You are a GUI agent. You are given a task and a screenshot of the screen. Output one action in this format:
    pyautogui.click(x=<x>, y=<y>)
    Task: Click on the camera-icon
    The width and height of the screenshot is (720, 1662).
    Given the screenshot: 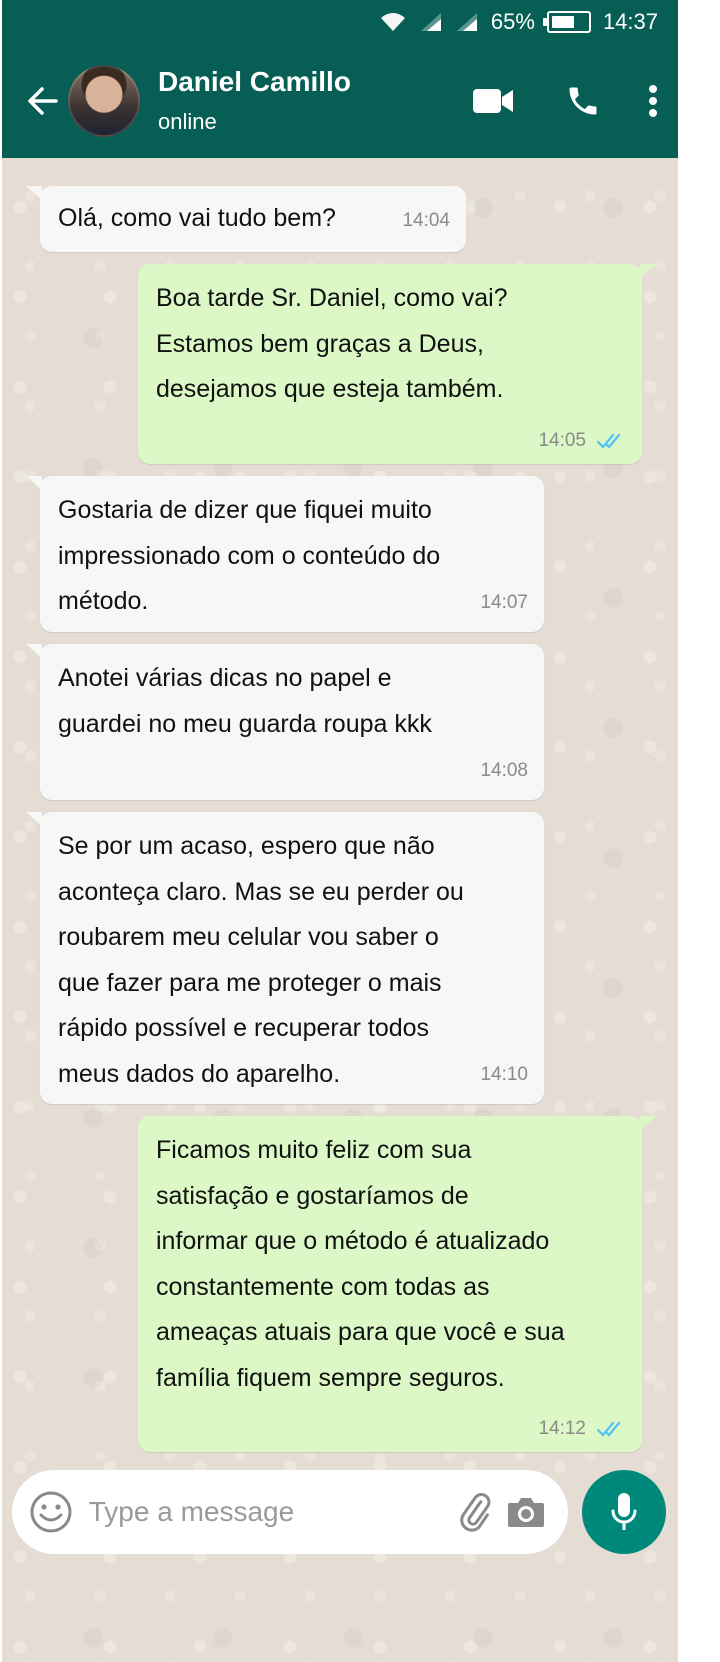 What is the action you would take?
    pyautogui.click(x=526, y=1512)
    